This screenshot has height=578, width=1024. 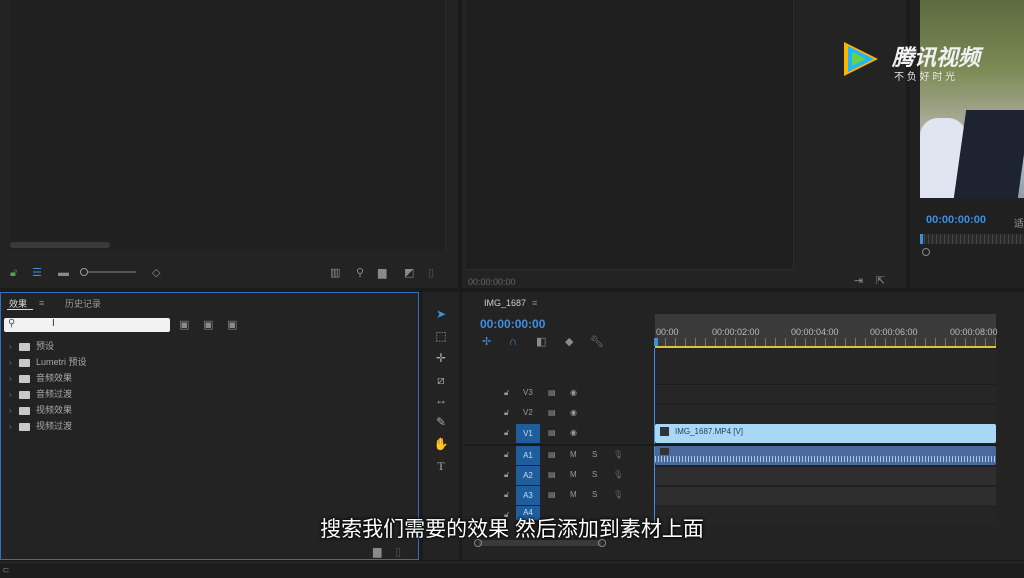 What do you see at coordinates (382, 273) in the screenshot?
I see `new-bin-icon: ▆` at bounding box center [382, 273].